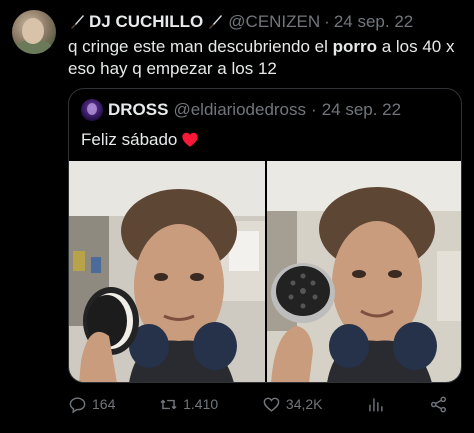 Image resolution: width=474 pixels, height=433 pixels. Describe the element at coordinates (274, 22) in the screenshot. I see `author-handle: @CENIZEN` at that location.